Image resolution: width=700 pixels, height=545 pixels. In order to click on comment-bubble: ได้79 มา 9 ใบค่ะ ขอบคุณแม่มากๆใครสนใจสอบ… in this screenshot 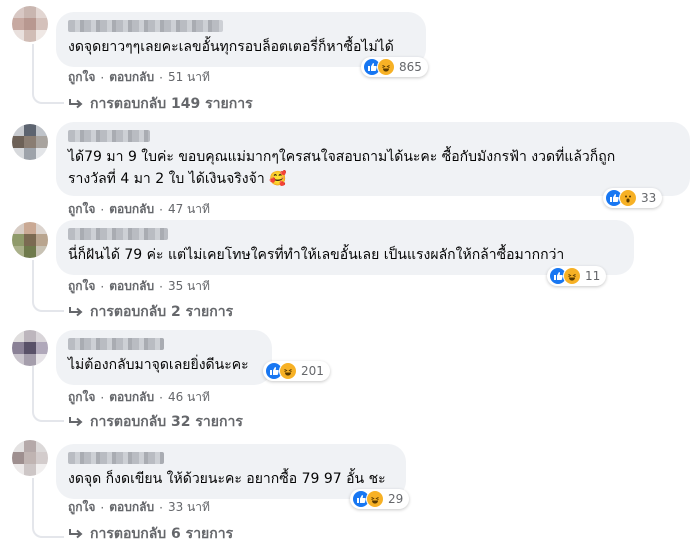, I will do `click(373, 159)`.